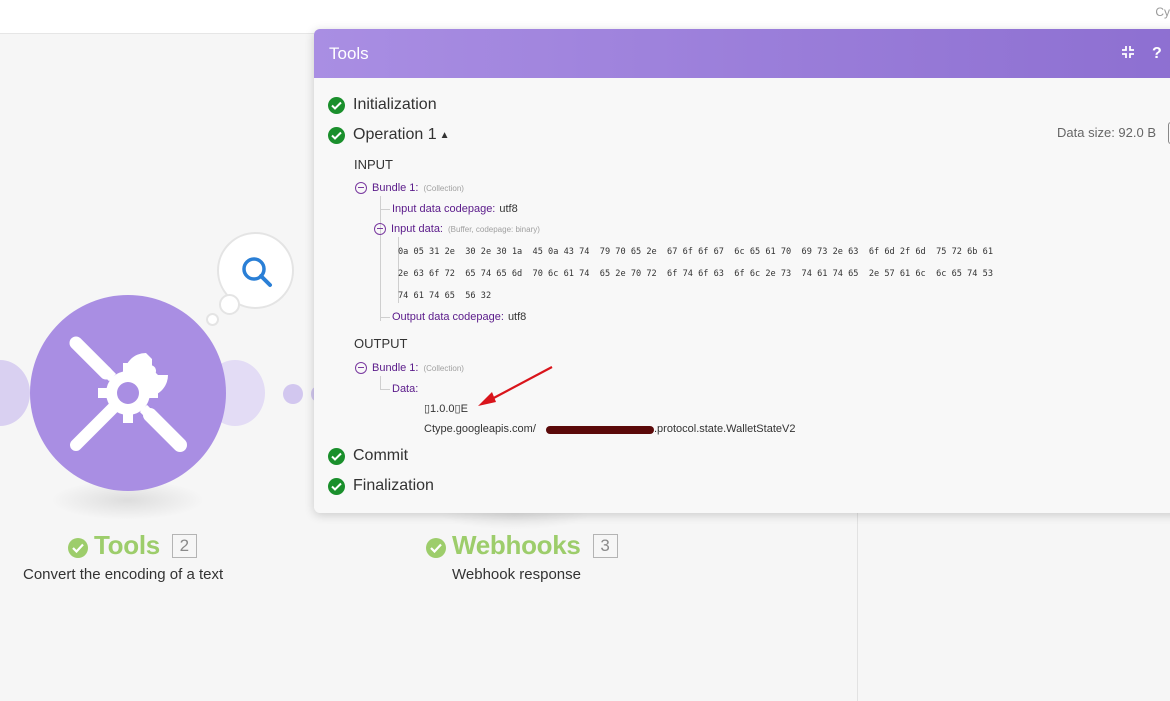  I want to click on output-section-label: OUTPUT, so click(381, 343).